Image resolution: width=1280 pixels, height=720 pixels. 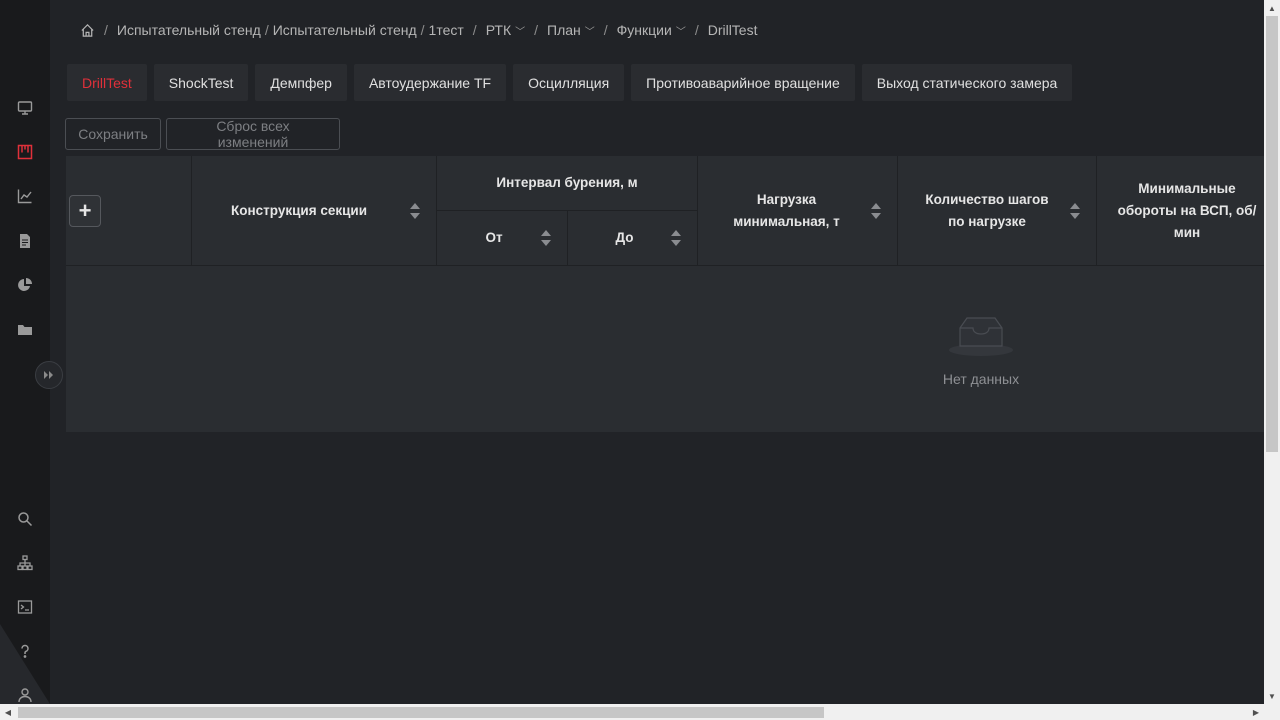 I want to click on chart-line-icon, so click(x=25, y=196).